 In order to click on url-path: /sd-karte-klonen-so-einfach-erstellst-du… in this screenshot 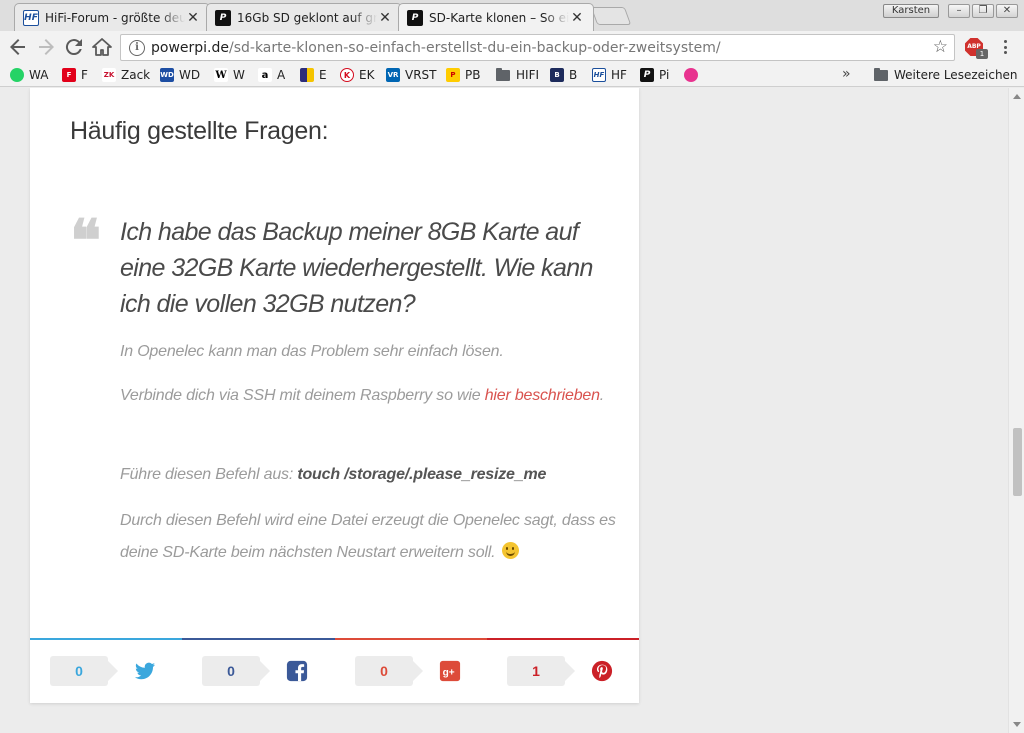, I will do `click(475, 47)`.